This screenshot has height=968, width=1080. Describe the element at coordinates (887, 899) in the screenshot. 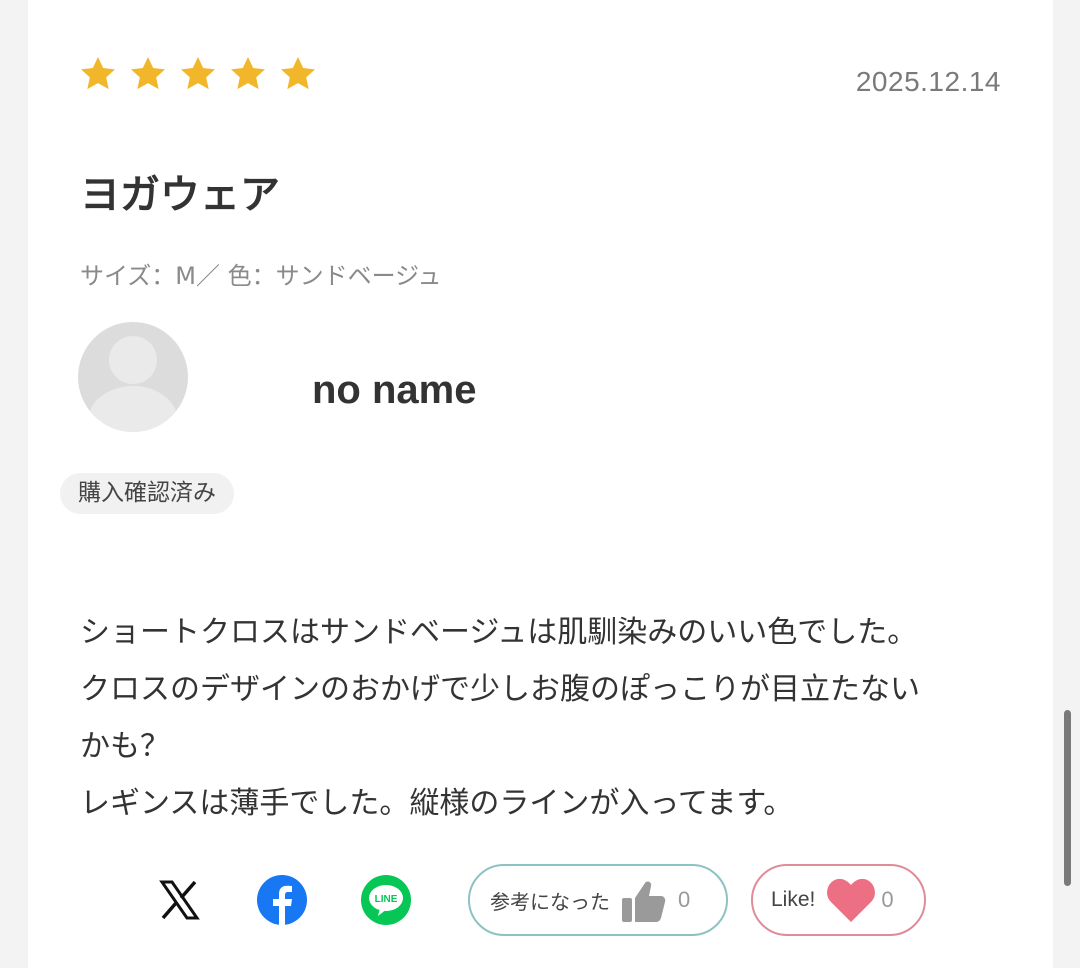

I see `like-count: 0` at that location.